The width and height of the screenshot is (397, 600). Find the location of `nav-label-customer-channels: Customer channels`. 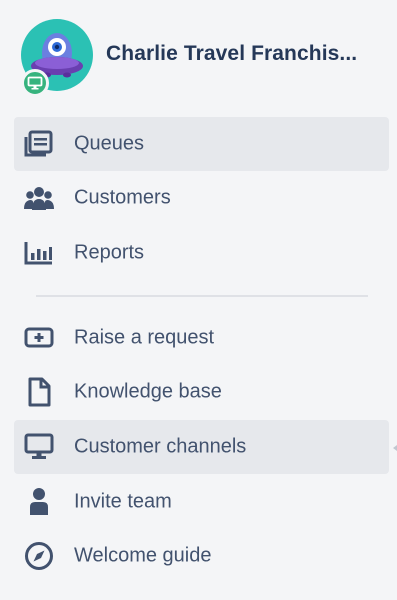

nav-label-customer-channels: Customer channels is located at coordinates (160, 446).